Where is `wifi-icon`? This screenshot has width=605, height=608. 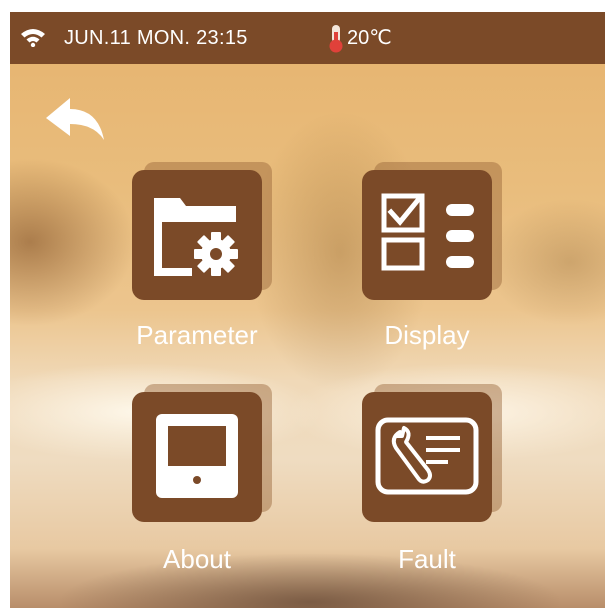 wifi-icon is located at coordinates (33, 38).